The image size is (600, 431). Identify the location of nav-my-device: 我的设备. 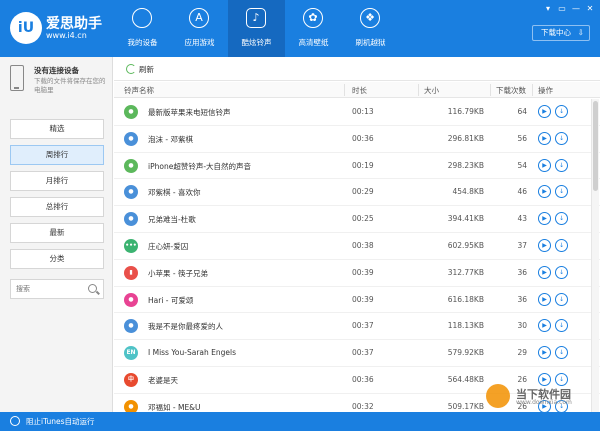
(142, 28).